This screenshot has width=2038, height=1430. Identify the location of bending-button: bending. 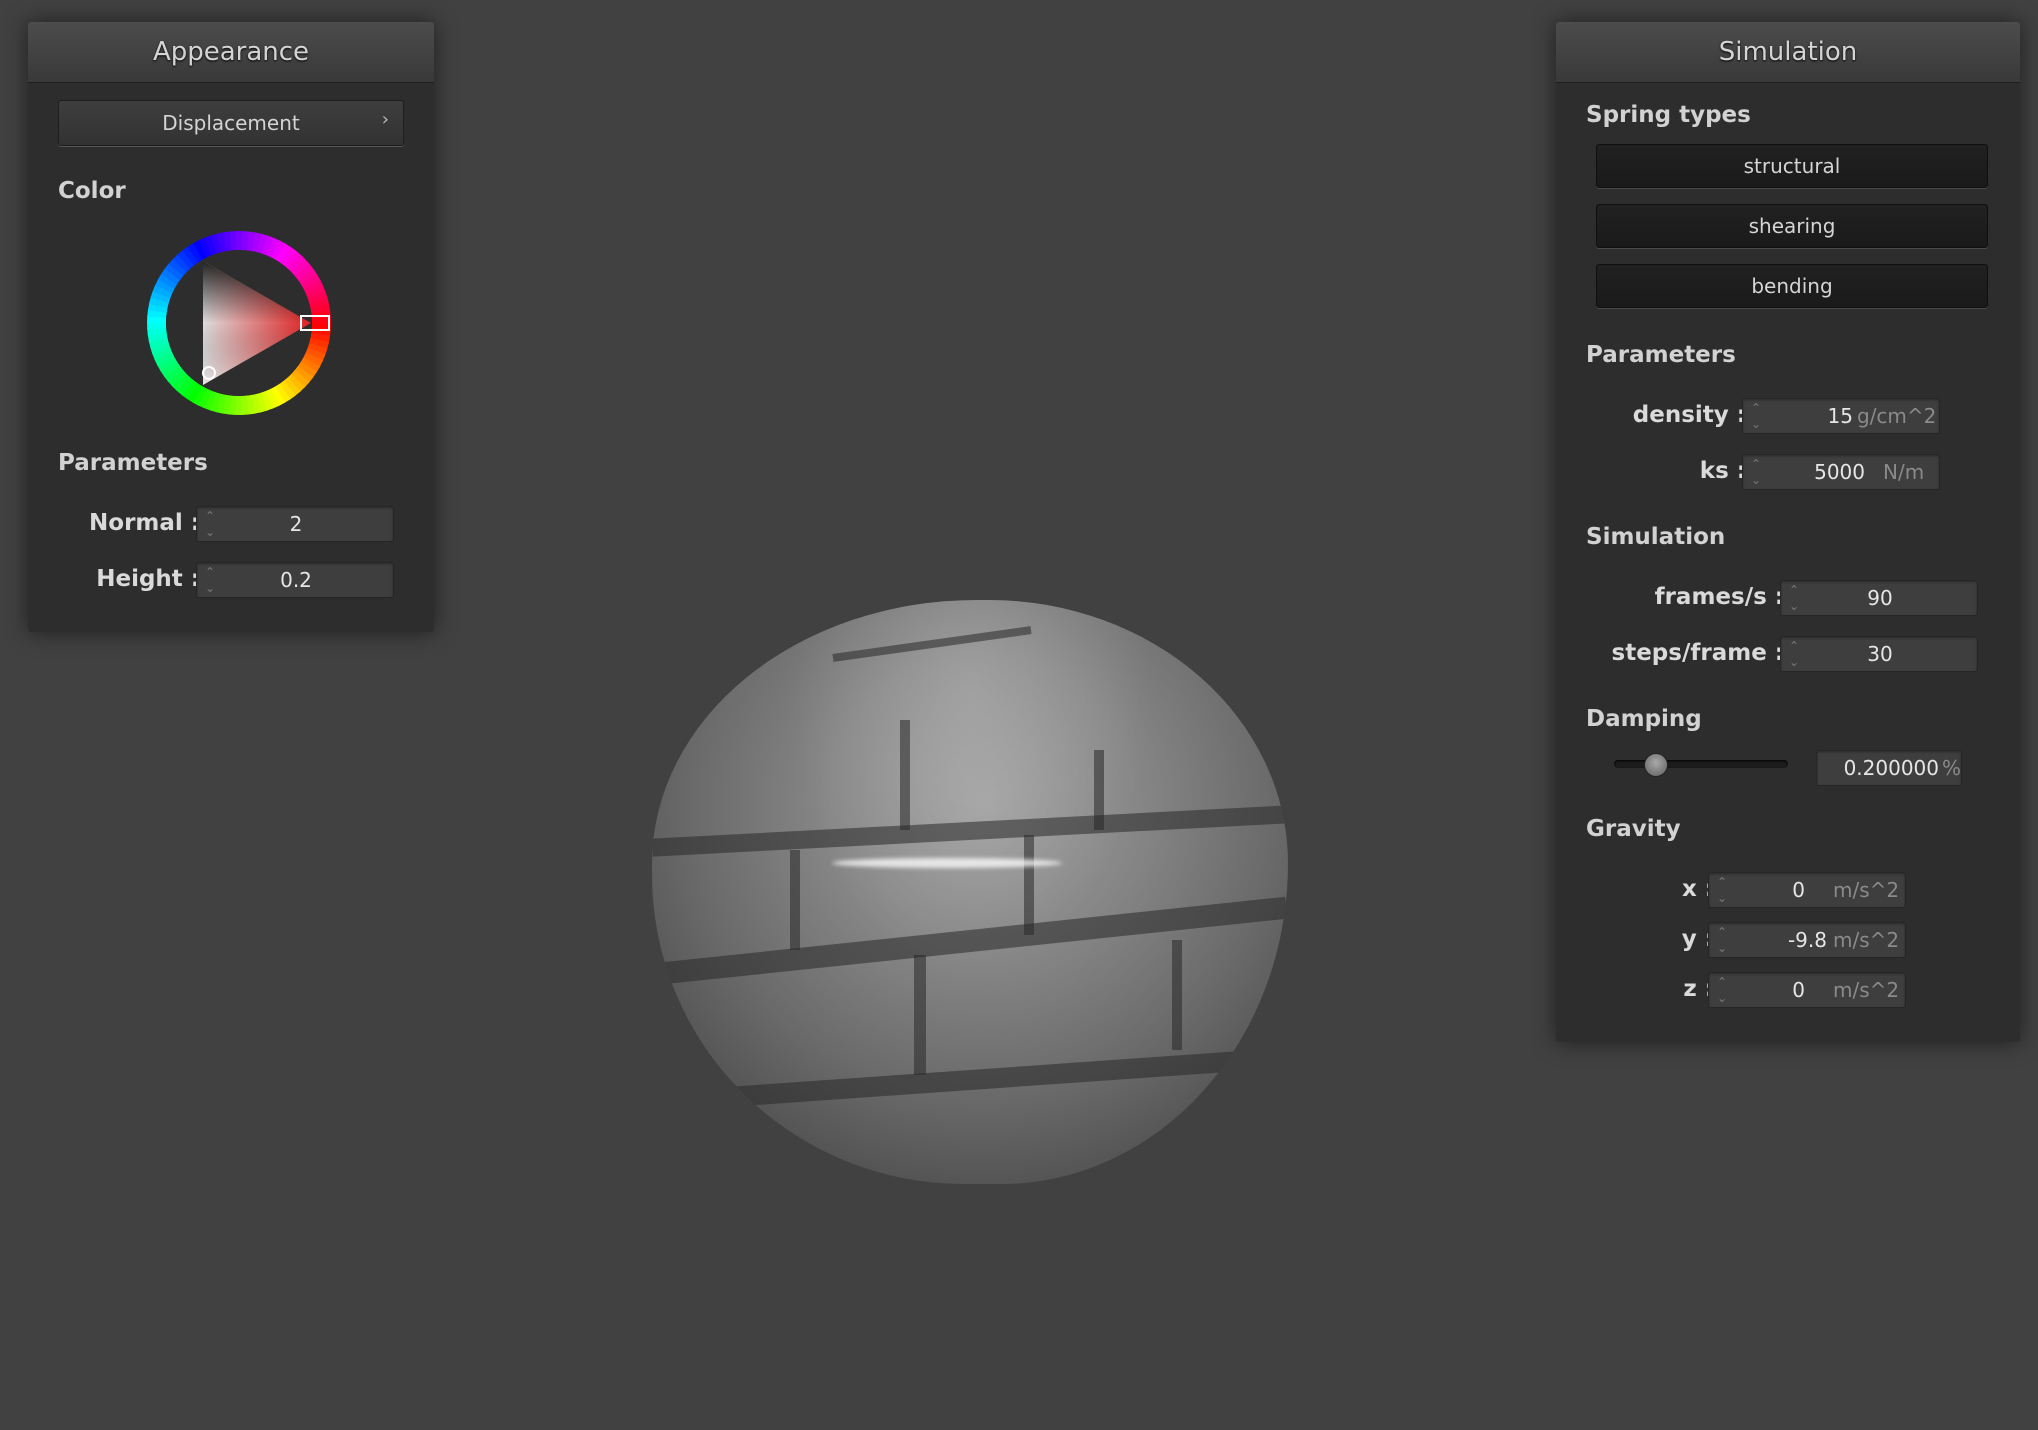
(1792, 286).